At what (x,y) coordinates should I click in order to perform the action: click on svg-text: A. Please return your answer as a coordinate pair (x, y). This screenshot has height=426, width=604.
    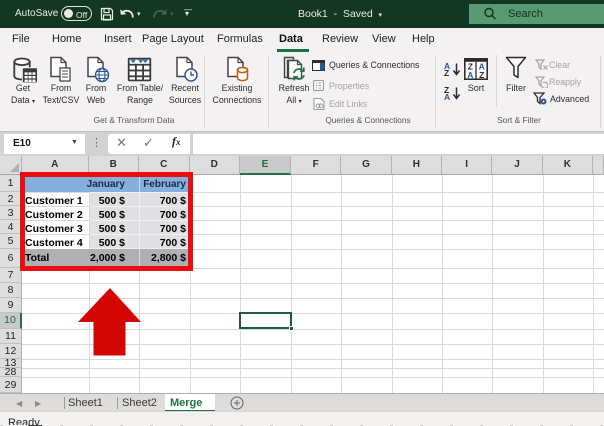
    Looking at the image, I should click on (470, 75).